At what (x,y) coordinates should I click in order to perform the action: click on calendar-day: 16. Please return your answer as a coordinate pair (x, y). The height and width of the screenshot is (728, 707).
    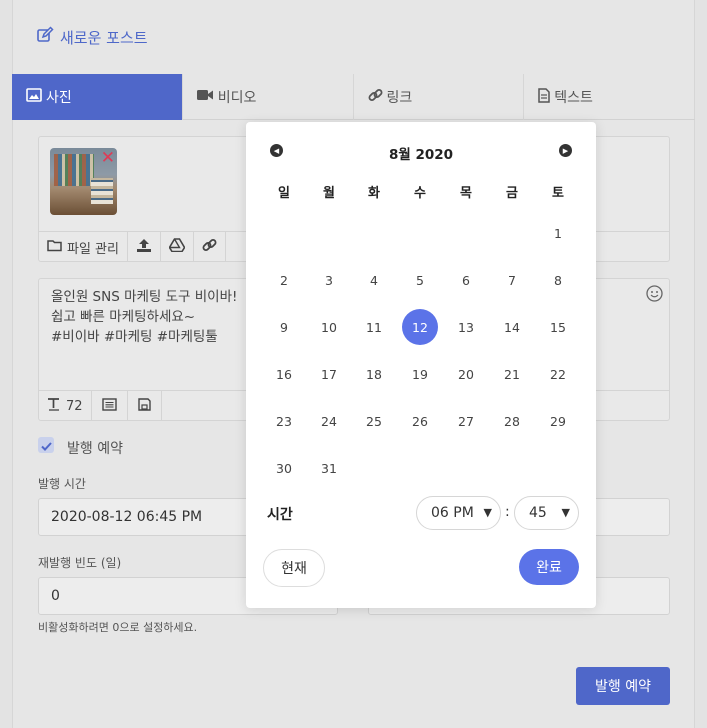
    Looking at the image, I should click on (284, 374).